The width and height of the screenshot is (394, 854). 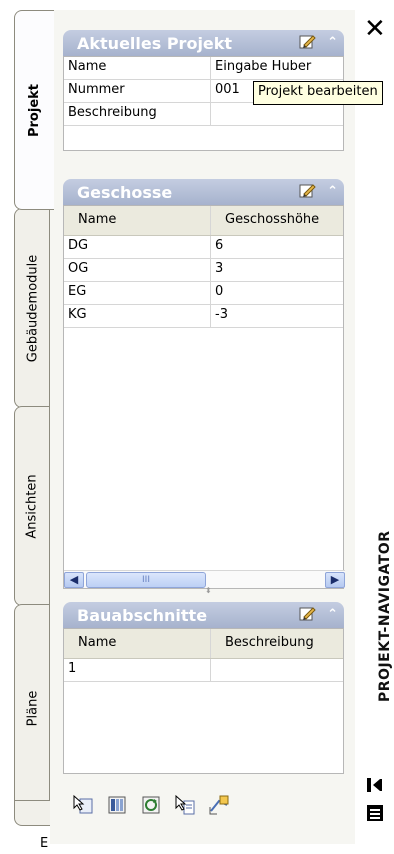 I want to click on edit-project-tooltip: Projekt bearbeiten, so click(x=318, y=93).